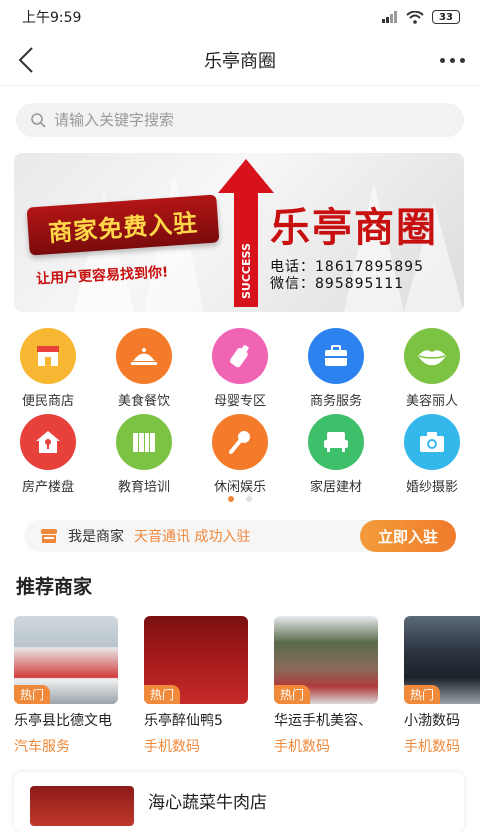 This screenshot has height=832, width=480. I want to click on store-thumbnail, so click(82, 806).